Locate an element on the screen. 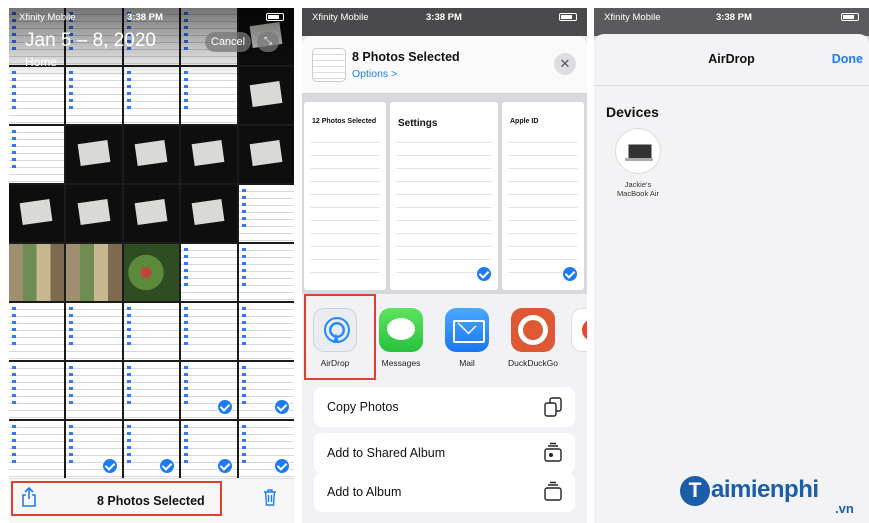 This screenshot has width=869, height=523. preview-card: 12 Photos Selected is located at coordinates (345, 196).